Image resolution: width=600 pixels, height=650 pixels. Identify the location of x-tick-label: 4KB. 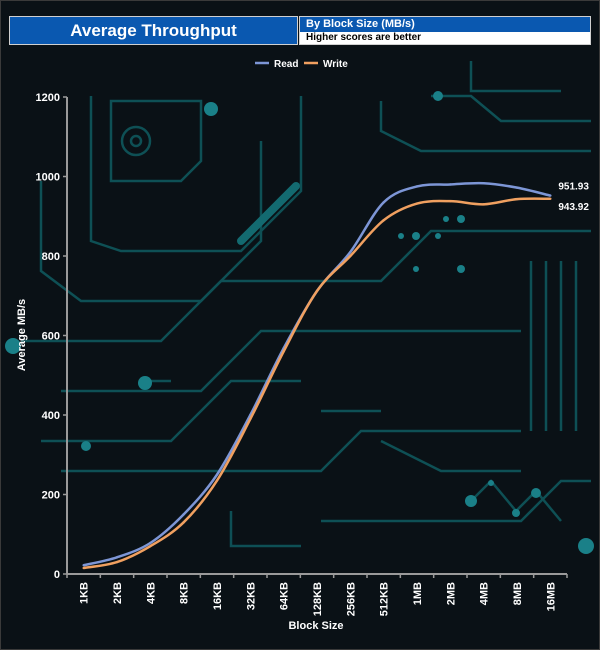
(151, 593).